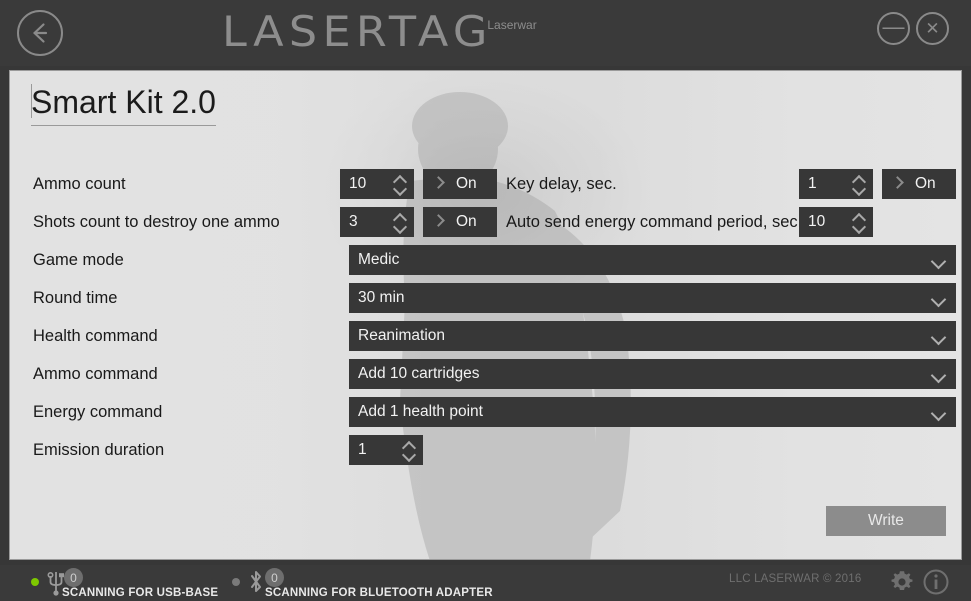 This screenshot has height=601, width=971. I want to click on toggle-ammo-count: On, so click(460, 184).